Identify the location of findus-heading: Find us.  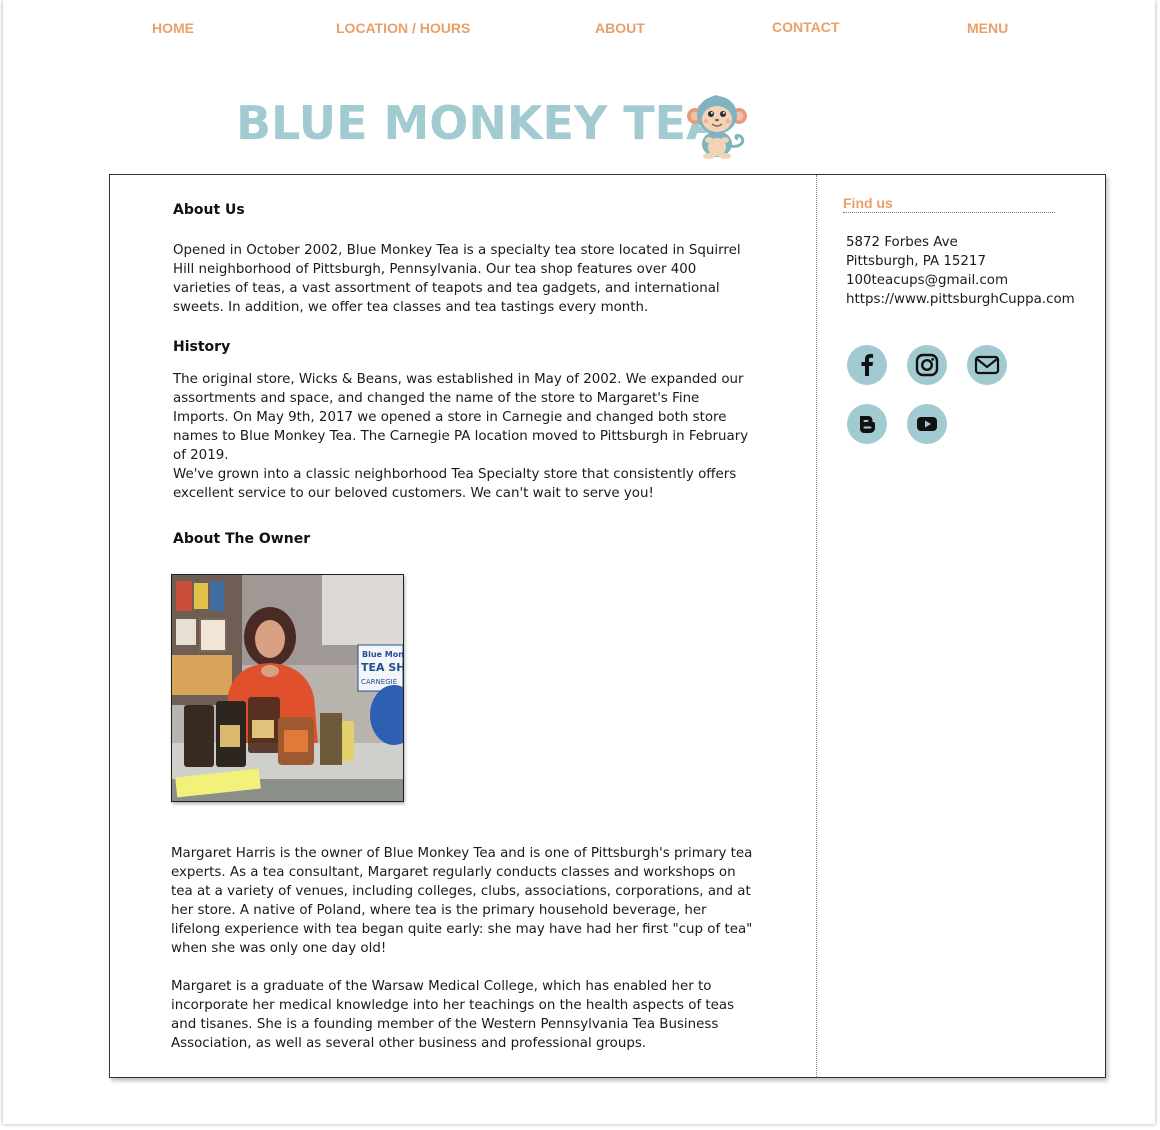
(949, 204).